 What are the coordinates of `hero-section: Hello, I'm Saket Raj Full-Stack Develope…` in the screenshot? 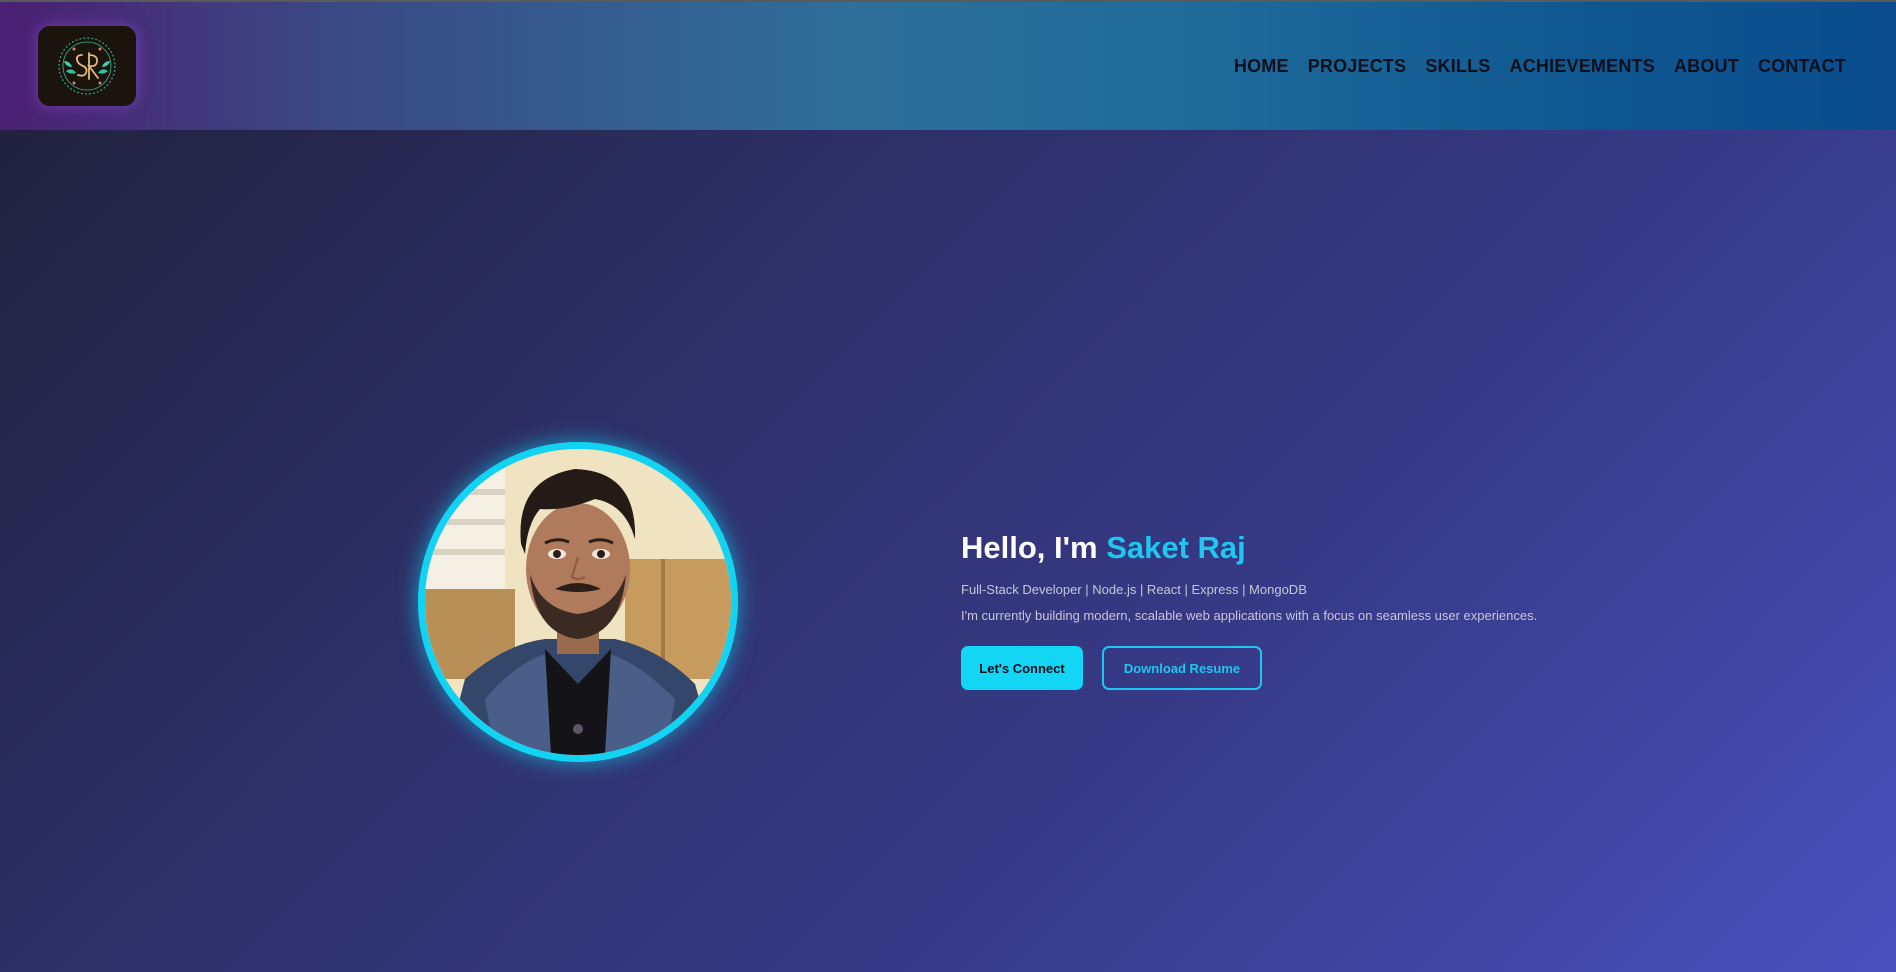 It's located at (1249, 610).